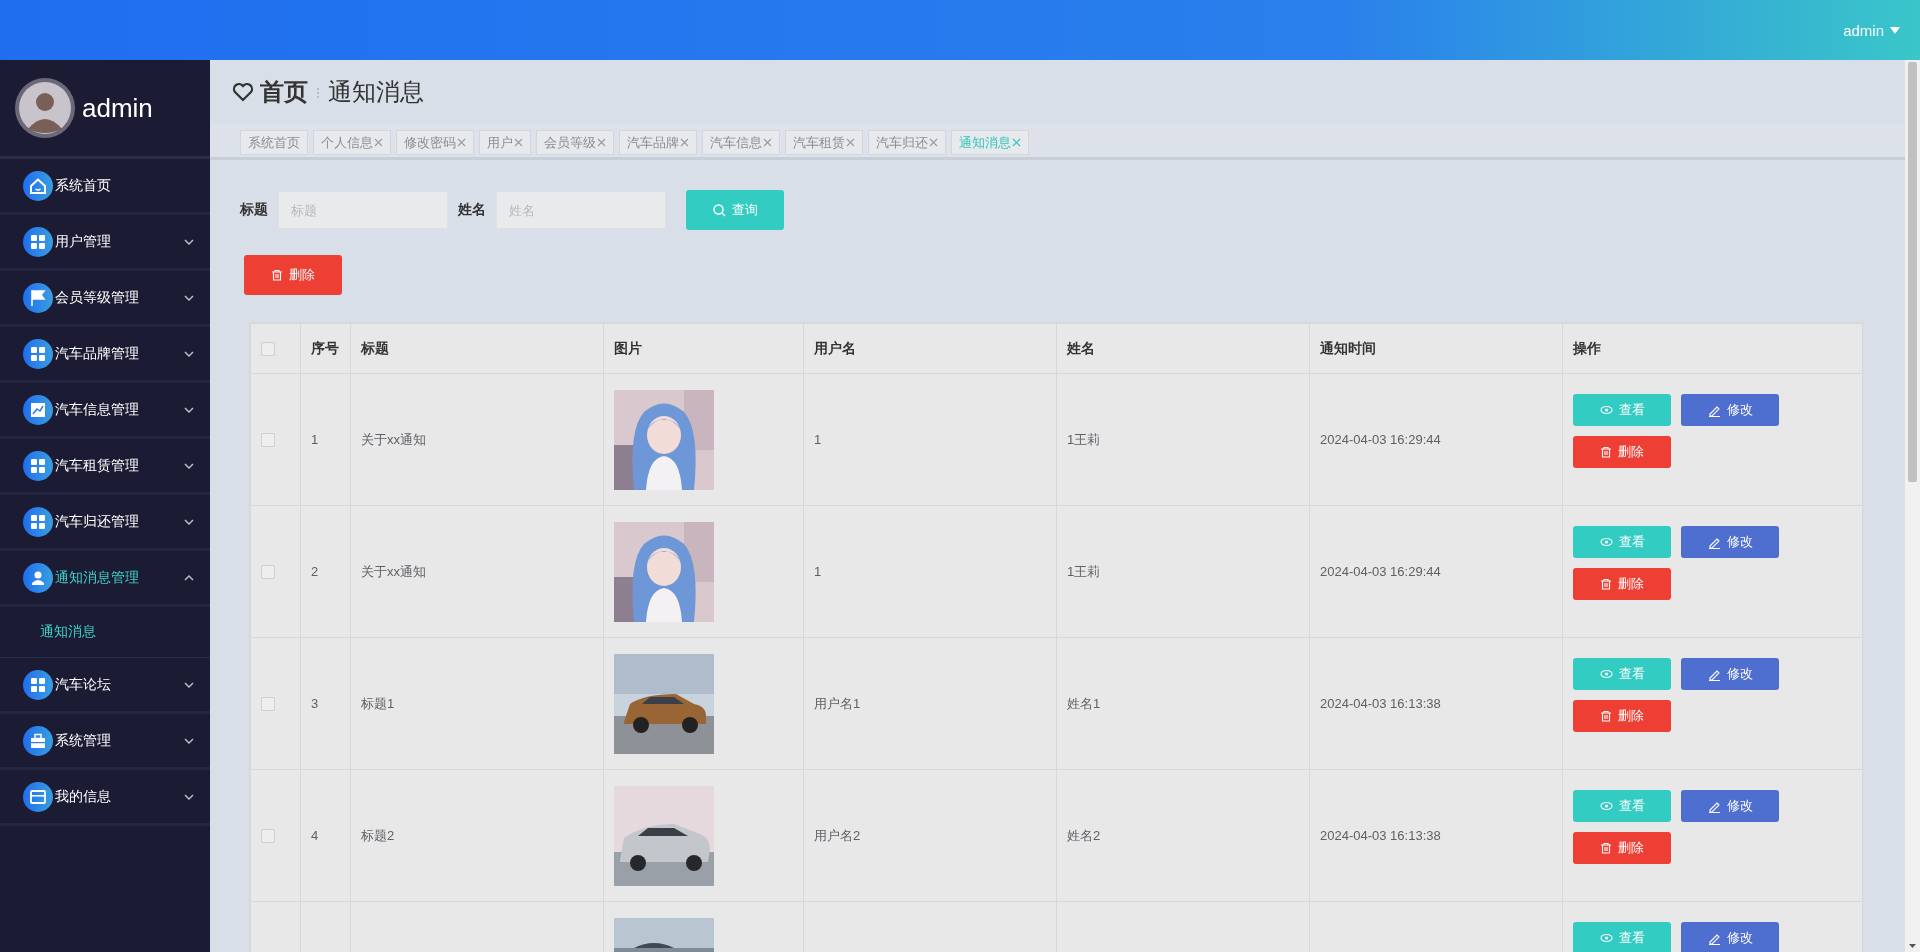 Image resolution: width=1920 pixels, height=952 pixels. What do you see at coordinates (719, 210) in the screenshot?
I see `search-icon` at bounding box center [719, 210].